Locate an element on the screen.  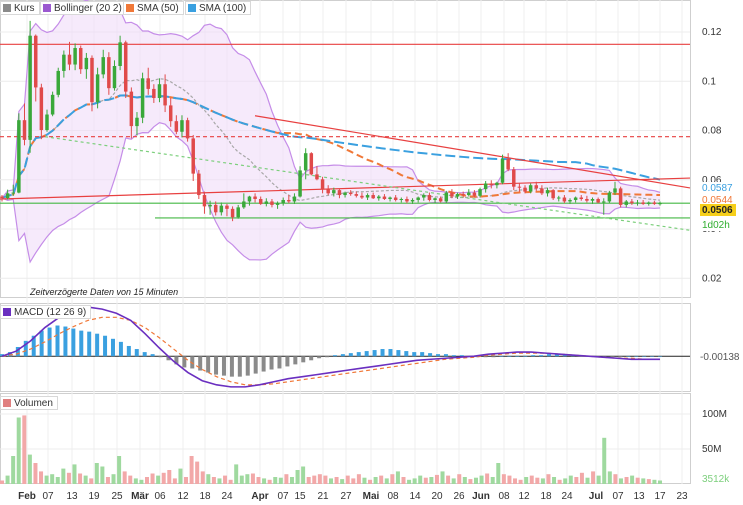
x-tick-label: 15 is located at coordinates (300, 496).